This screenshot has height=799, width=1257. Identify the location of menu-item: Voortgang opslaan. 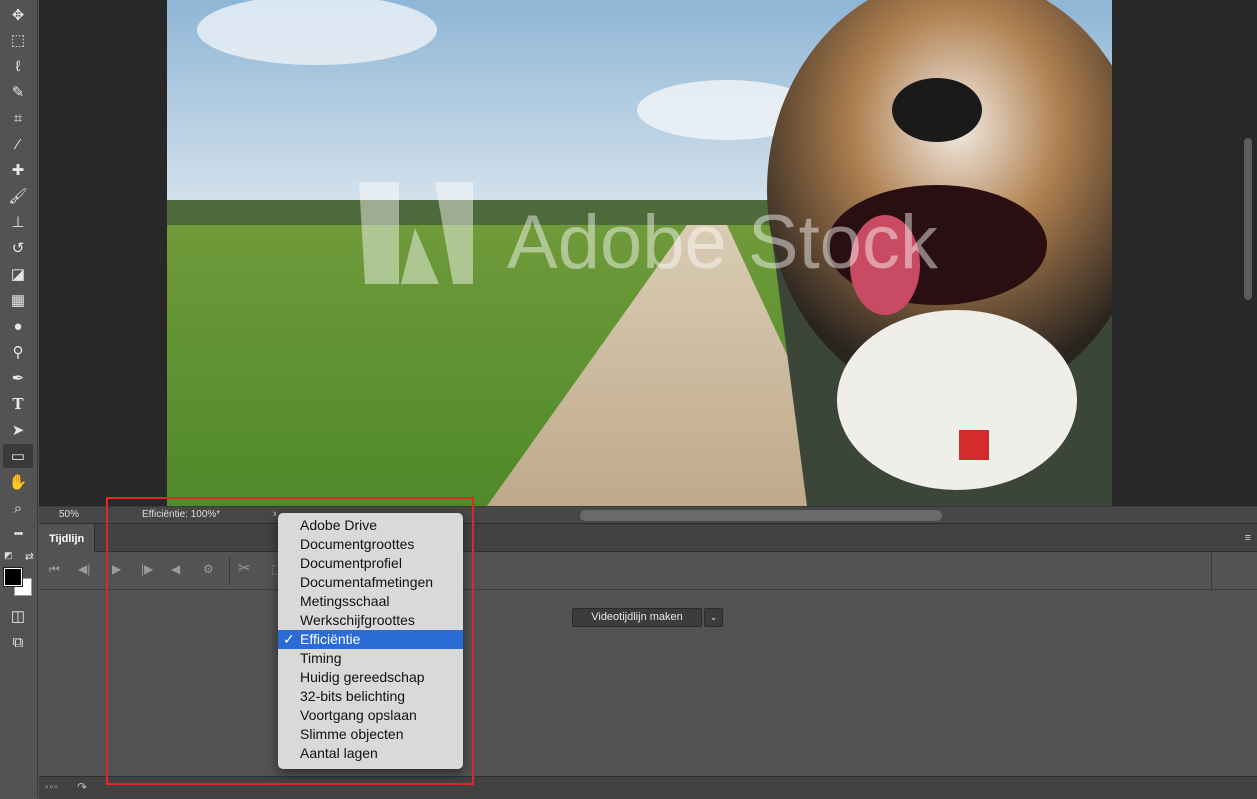
(370, 715).